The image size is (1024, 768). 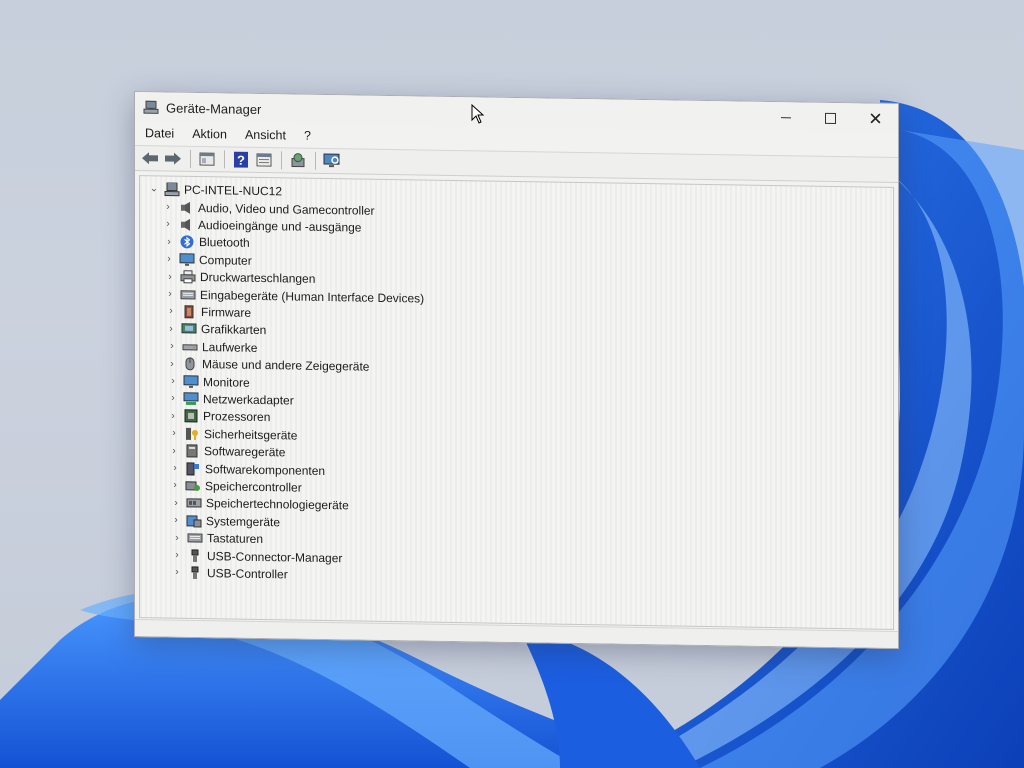 What do you see at coordinates (234, 330) in the screenshot?
I see `tree-item-label: Grafikkarten` at bounding box center [234, 330].